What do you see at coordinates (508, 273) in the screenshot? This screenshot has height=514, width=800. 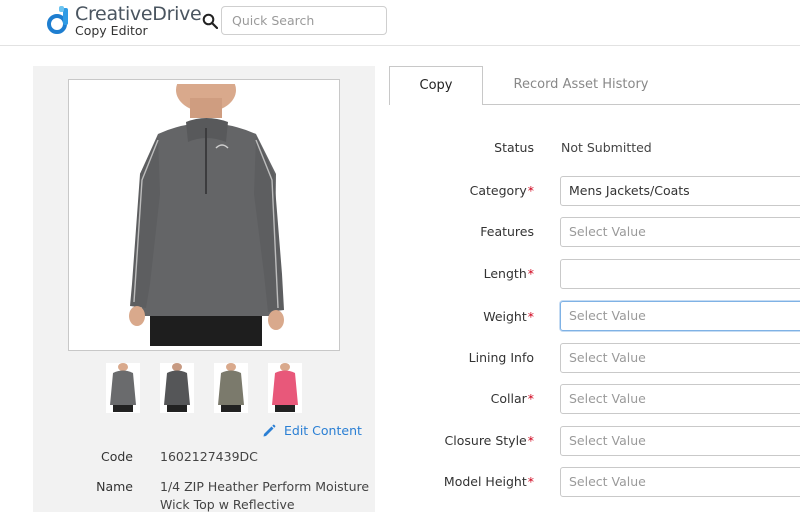 I see `length-label: Length*` at bounding box center [508, 273].